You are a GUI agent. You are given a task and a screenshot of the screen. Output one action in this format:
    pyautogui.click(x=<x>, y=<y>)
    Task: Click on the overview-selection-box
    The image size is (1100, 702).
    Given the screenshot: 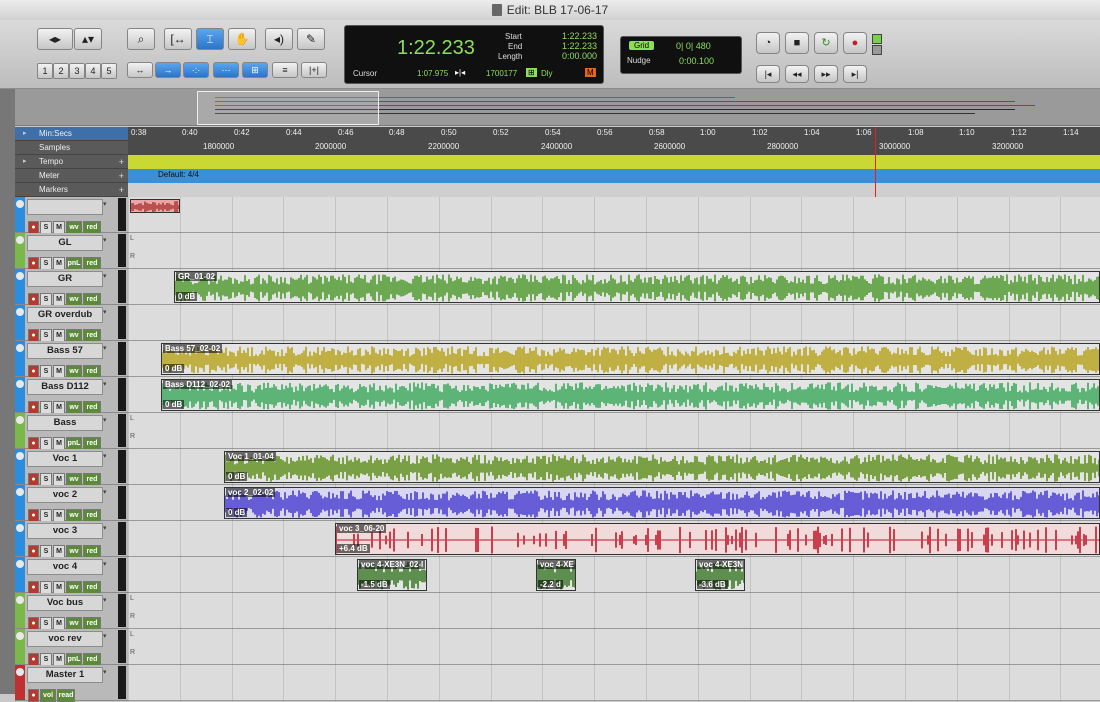 What is the action you would take?
    pyautogui.click(x=288, y=108)
    